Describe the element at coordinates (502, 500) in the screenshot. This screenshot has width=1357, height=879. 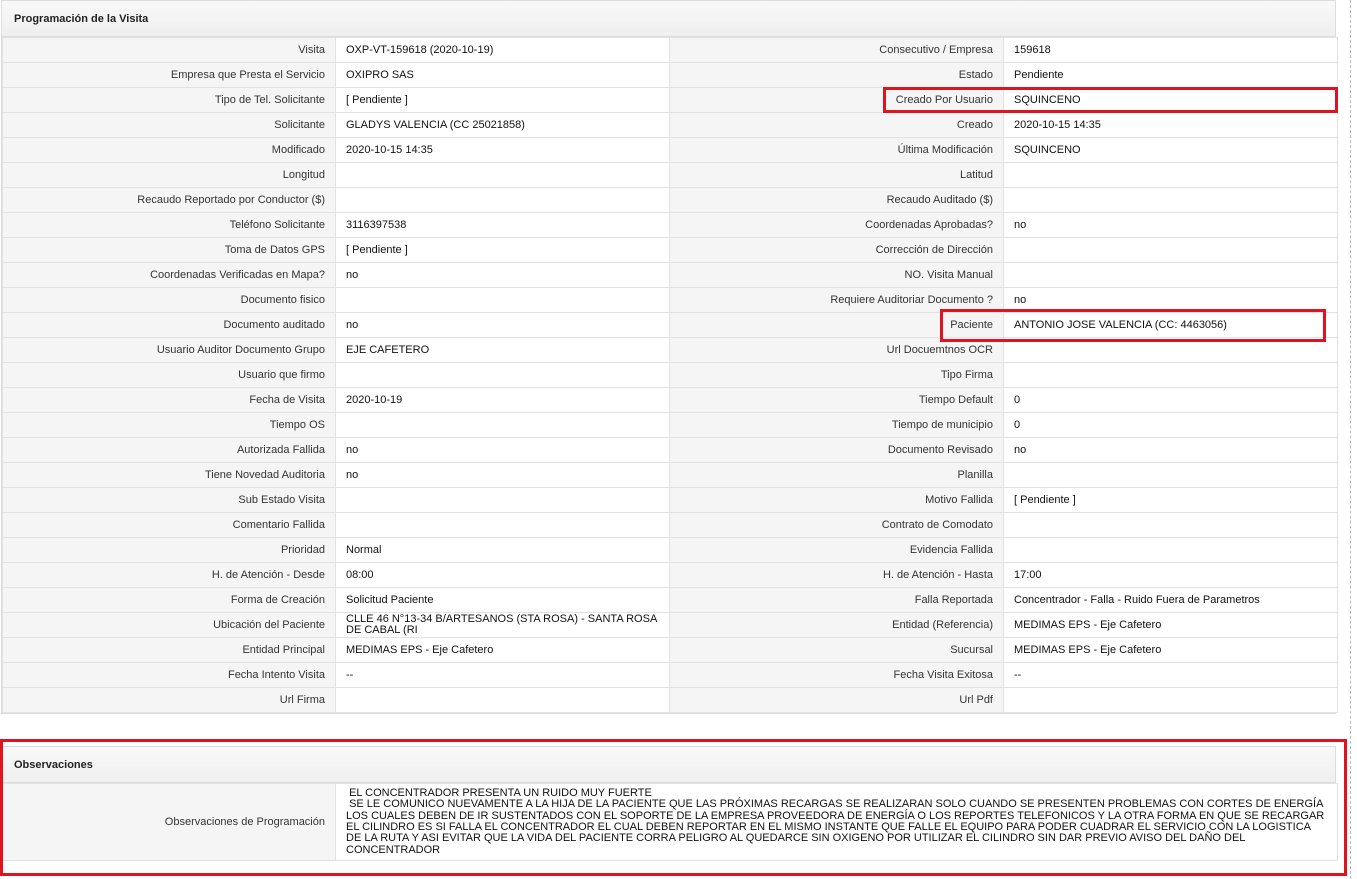
I see `sub-estado-visita-value` at that location.